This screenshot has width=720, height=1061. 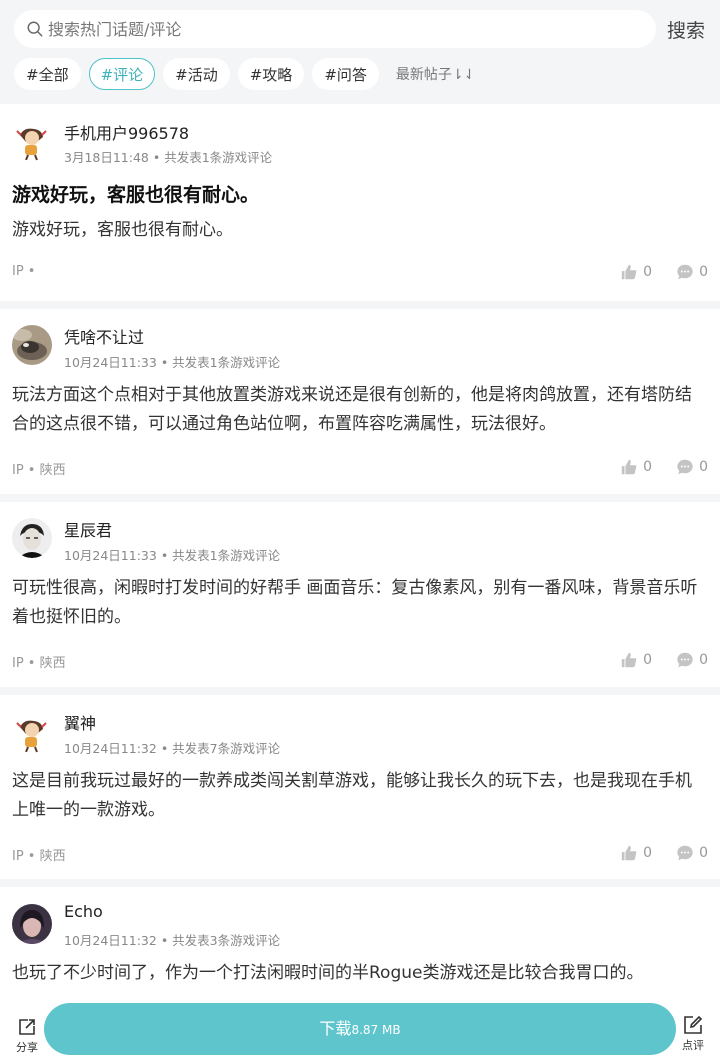 I want to click on post-summary: 共发表3条游戏评论, so click(x=226, y=940).